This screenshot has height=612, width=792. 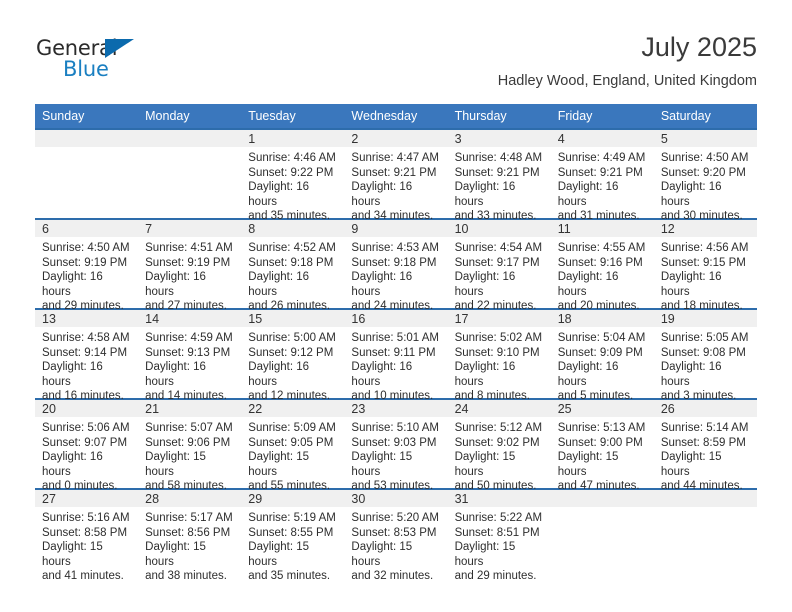 What do you see at coordinates (188, 442) in the screenshot?
I see `sunset-text: Sunset: 9:06 PM` at bounding box center [188, 442].